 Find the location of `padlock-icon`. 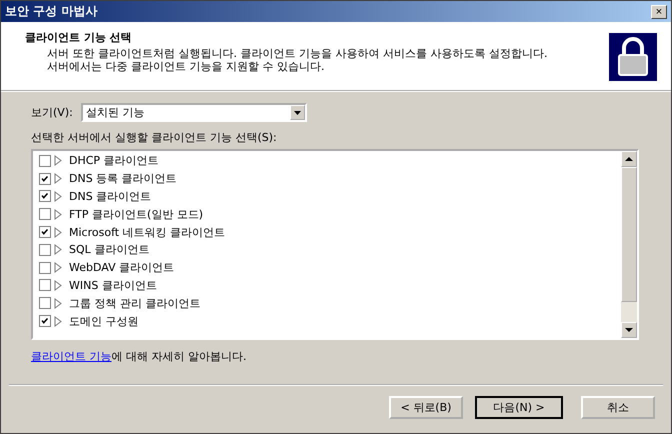

padlock-icon is located at coordinates (633, 57).